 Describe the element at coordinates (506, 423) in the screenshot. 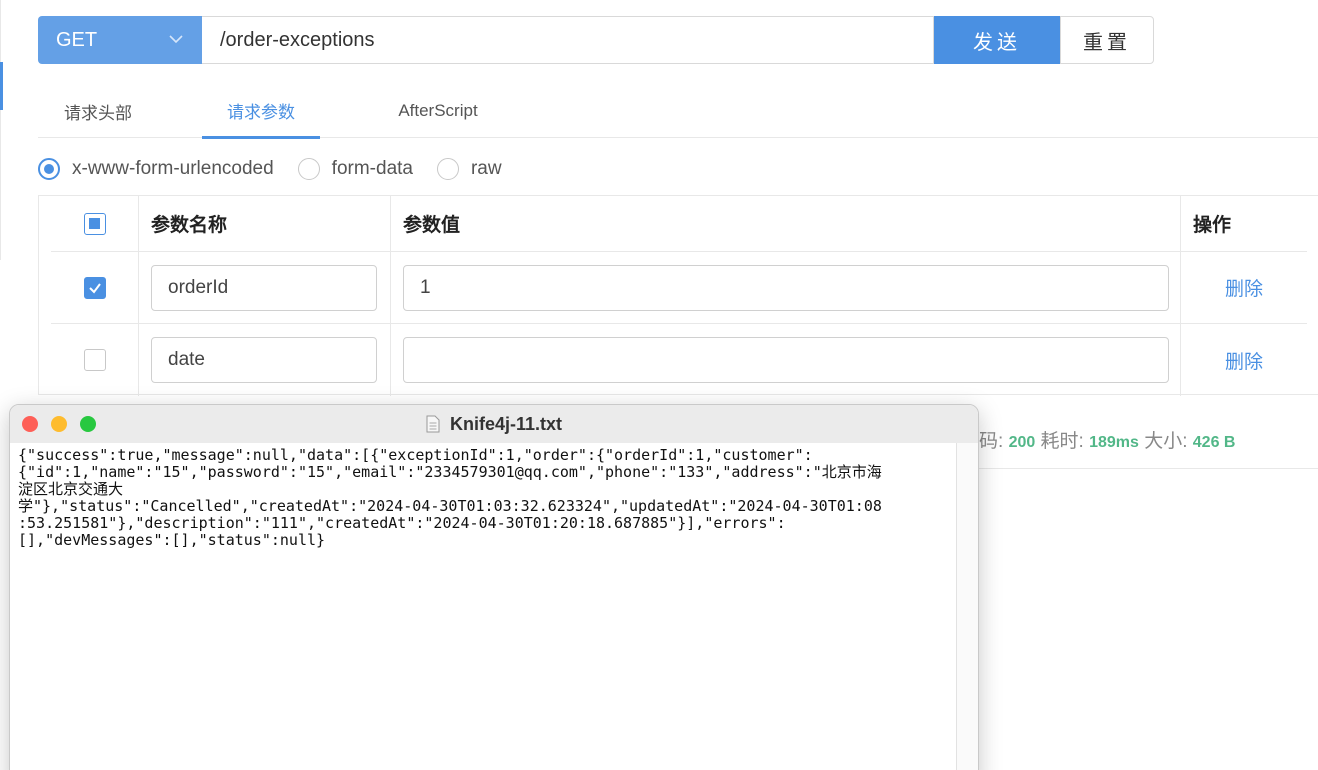

I see `window-title-text: Knife4j-11.txt` at that location.